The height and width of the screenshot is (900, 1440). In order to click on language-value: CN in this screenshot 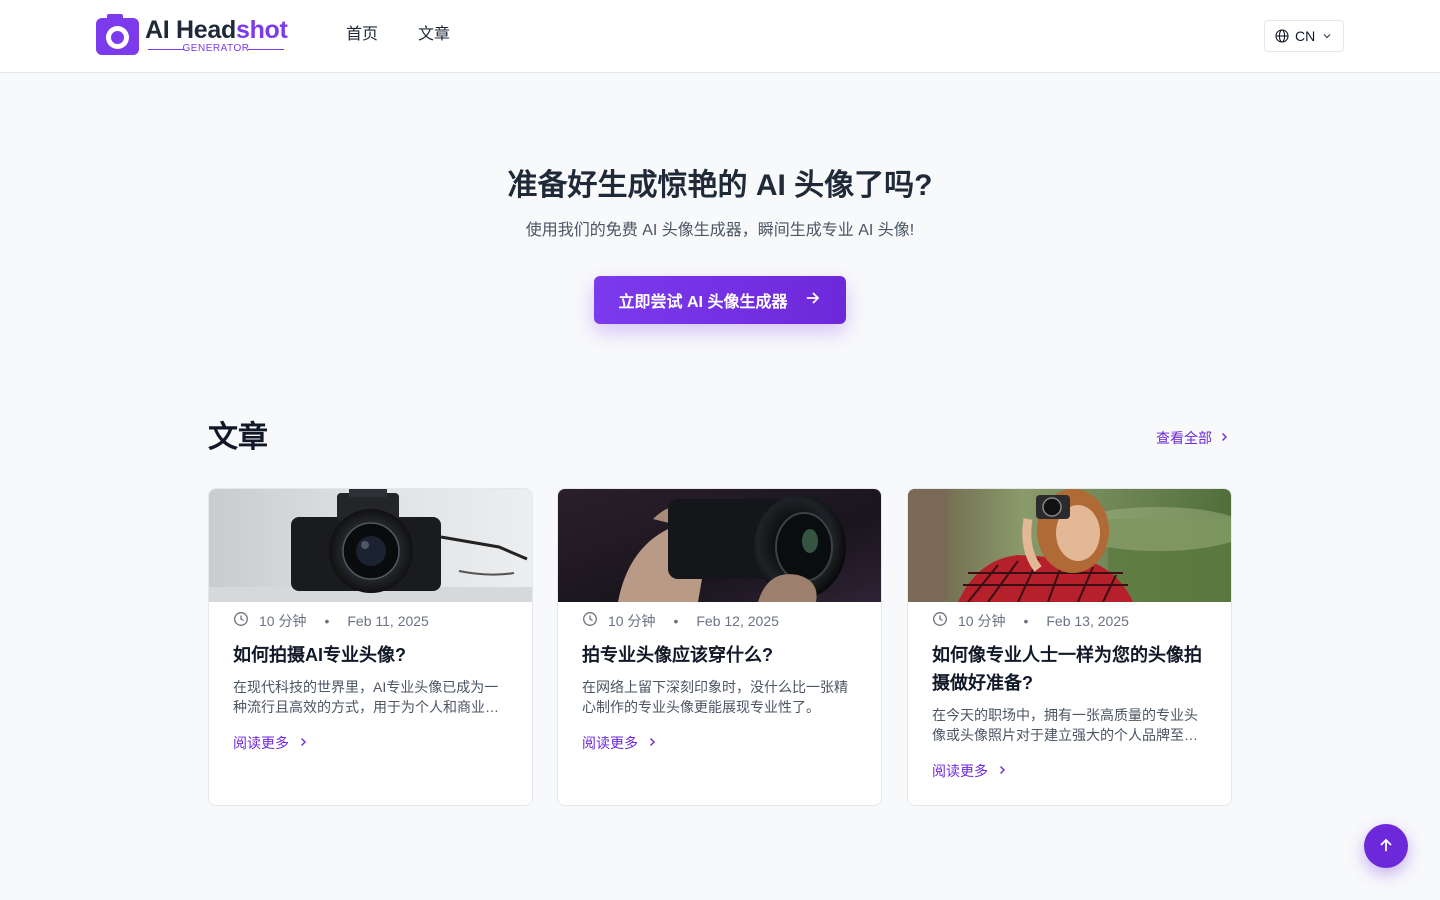, I will do `click(1305, 36)`.